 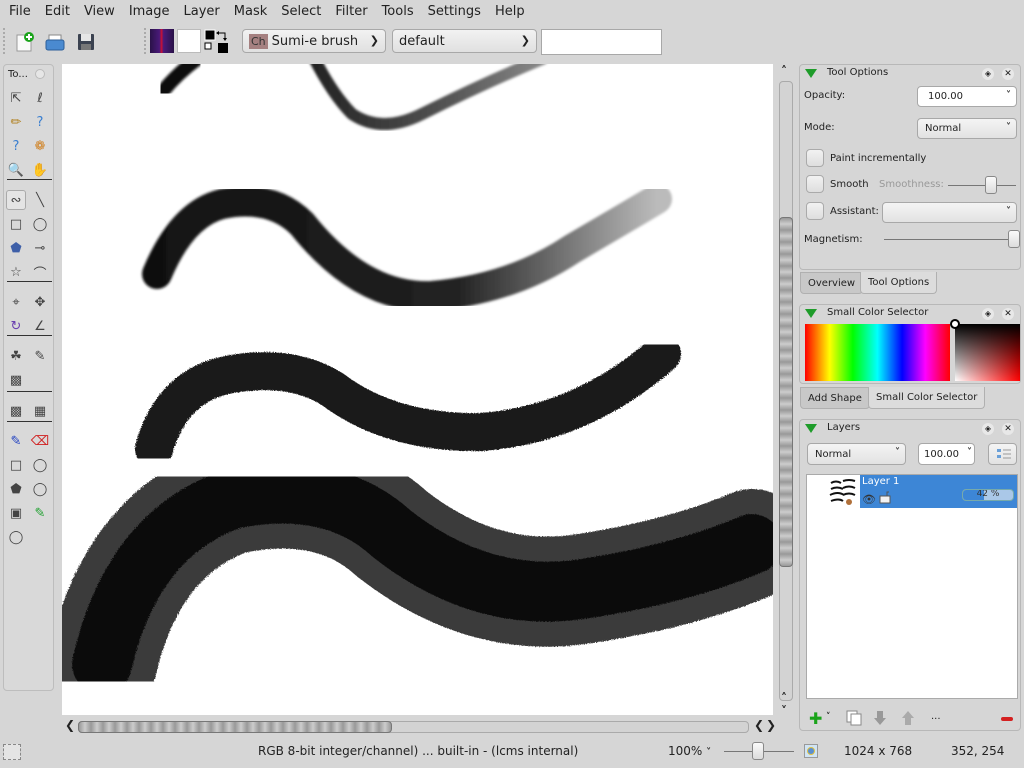 I want to click on assistant-combo: ˅, so click(x=949, y=212).